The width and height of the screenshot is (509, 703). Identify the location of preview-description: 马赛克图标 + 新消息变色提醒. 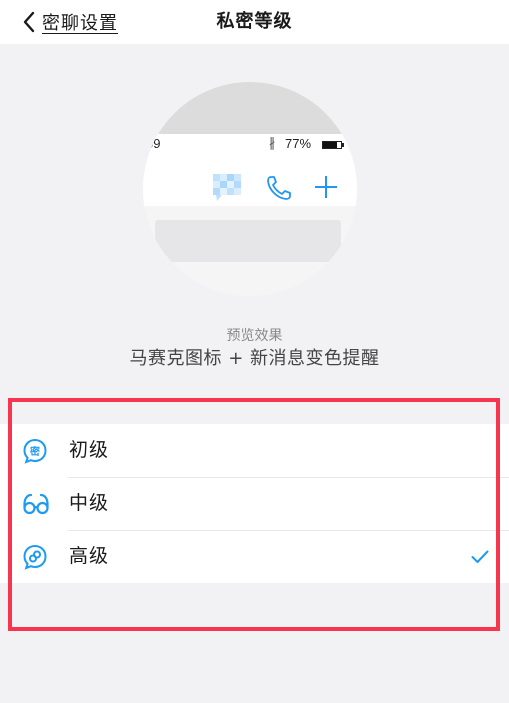
(254, 358).